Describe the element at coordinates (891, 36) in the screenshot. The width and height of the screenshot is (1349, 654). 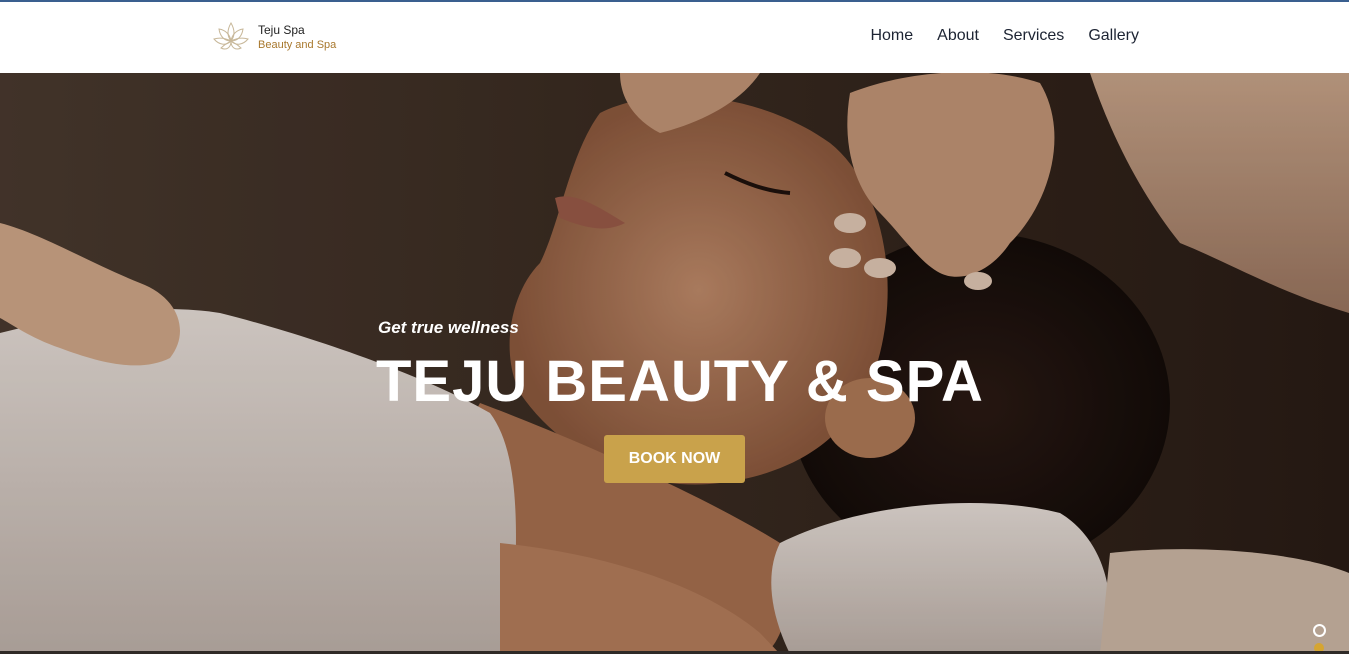
I see `nav-link-home: Home` at that location.